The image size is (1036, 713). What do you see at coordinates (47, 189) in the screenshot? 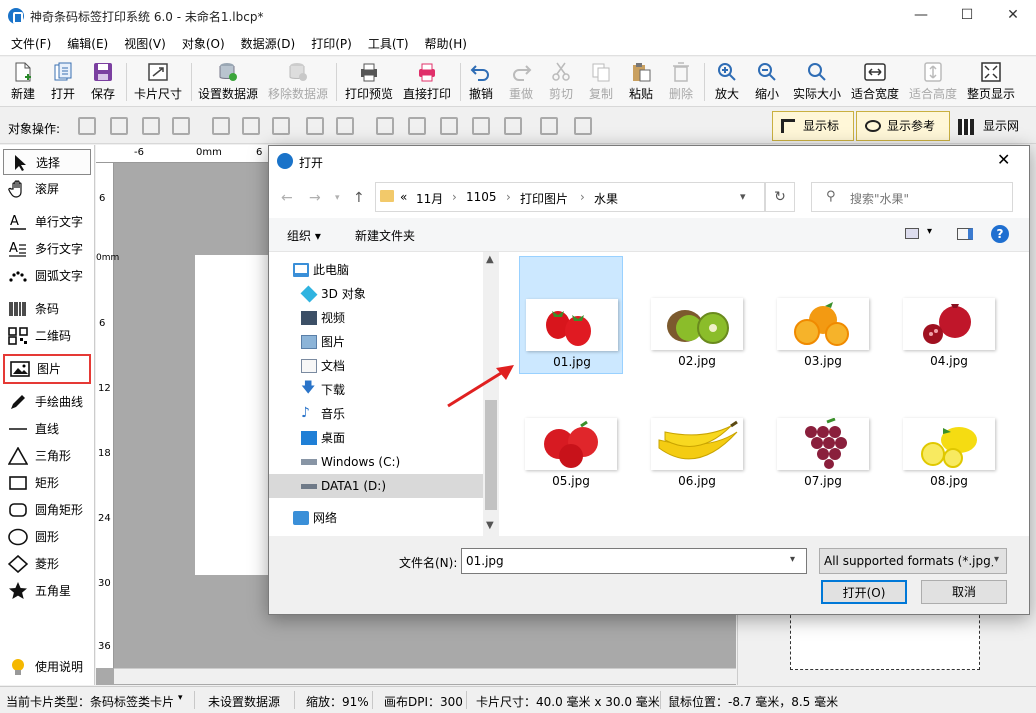
I see `tool-scroll: 滚屏` at bounding box center [47, 189].